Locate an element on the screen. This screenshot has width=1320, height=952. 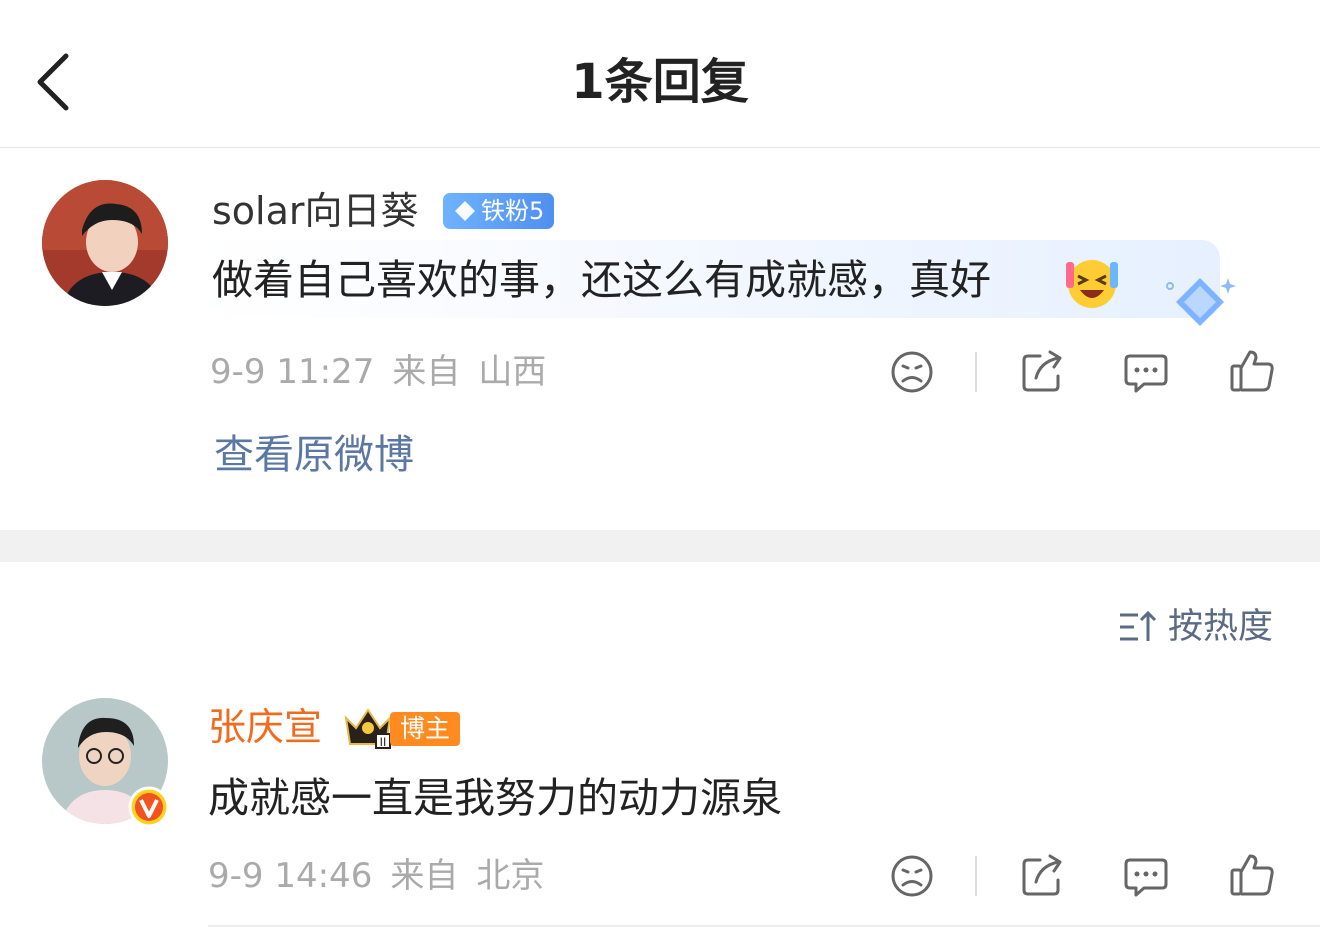
sort-icon is located at coordinates (1138, 625).